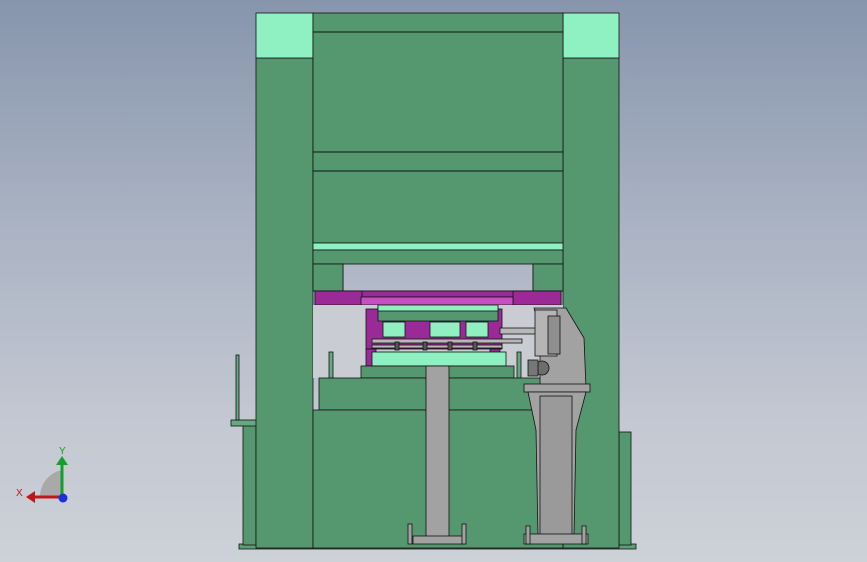  I want to click on feeder-bracket, so click(554, 335).